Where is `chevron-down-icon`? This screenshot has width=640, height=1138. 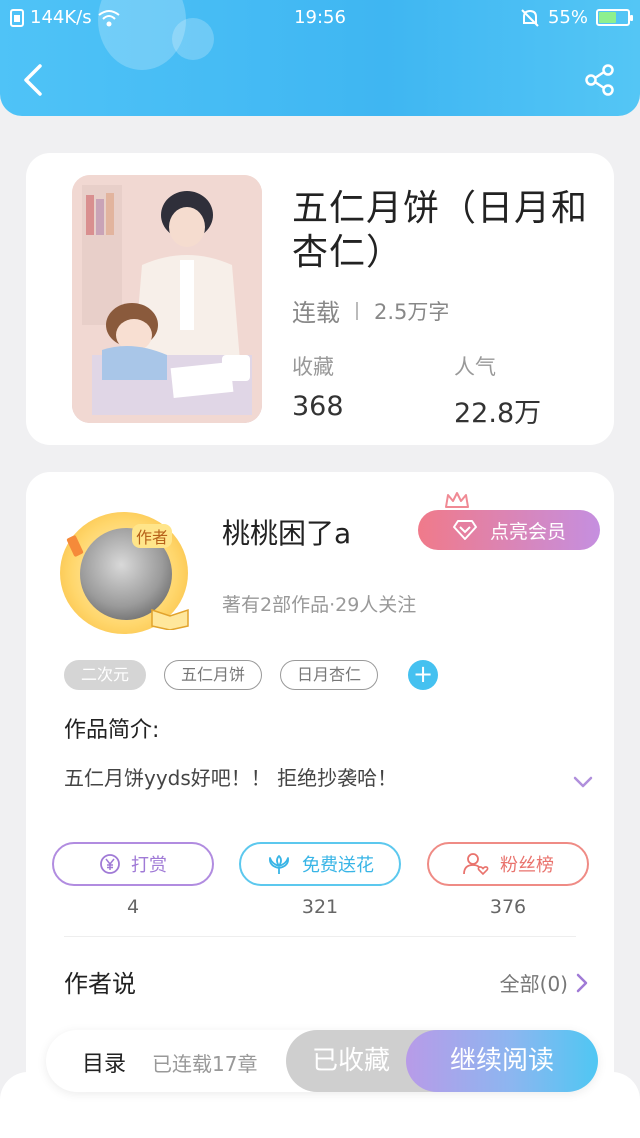
chevron-down-icon is located at coordinates (583, 782).